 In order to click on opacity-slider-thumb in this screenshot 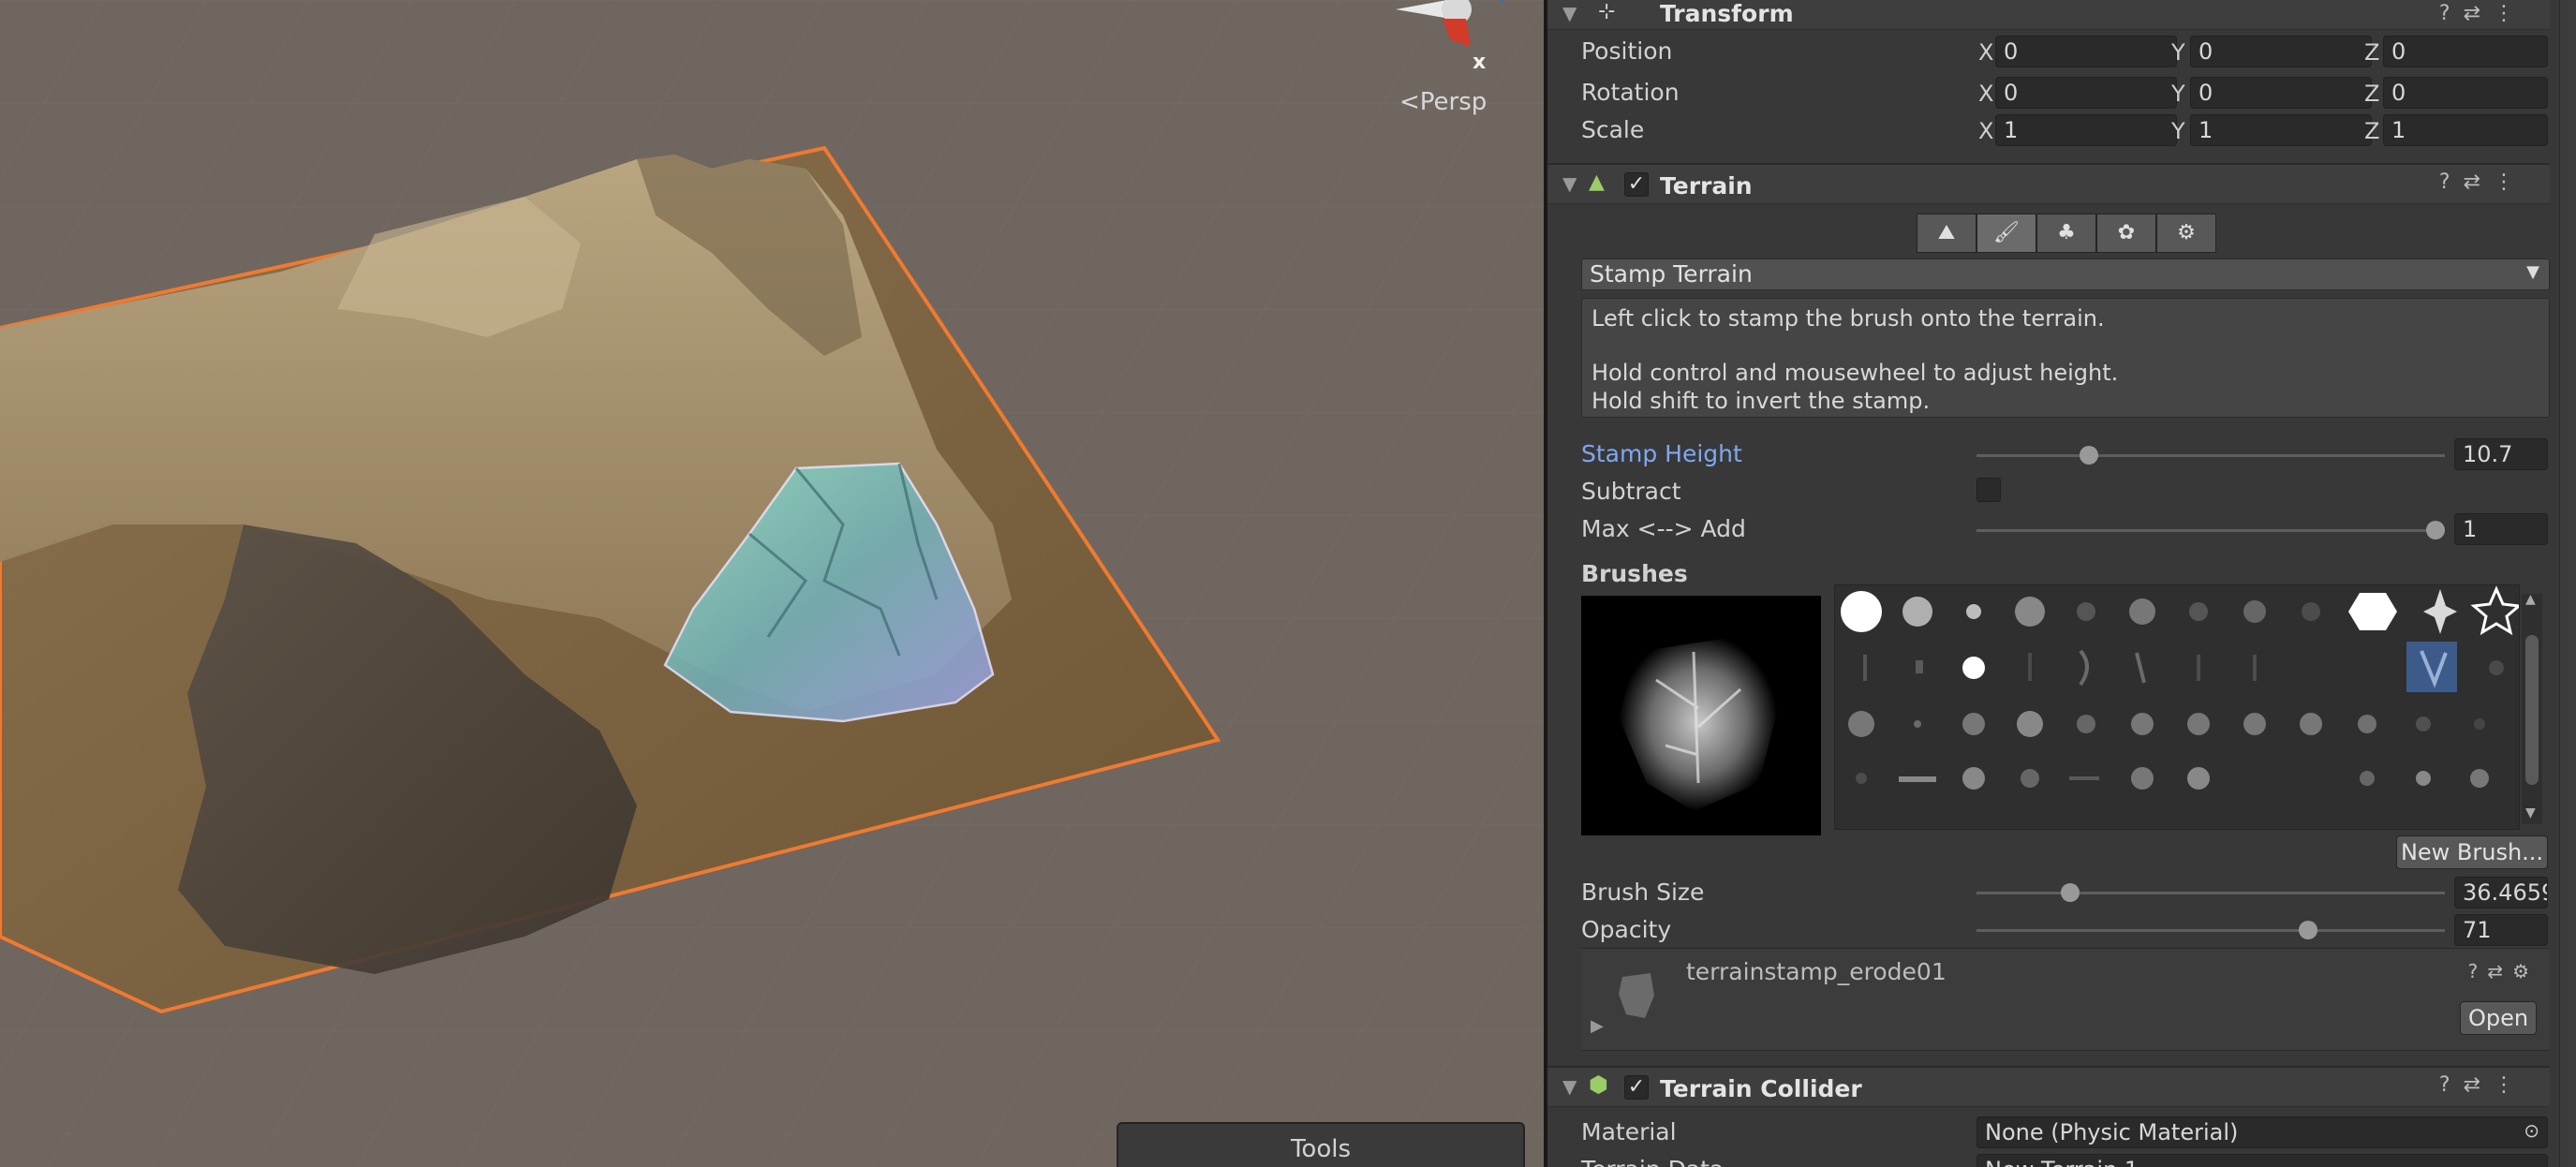, I will do `click(2308, 930)`.